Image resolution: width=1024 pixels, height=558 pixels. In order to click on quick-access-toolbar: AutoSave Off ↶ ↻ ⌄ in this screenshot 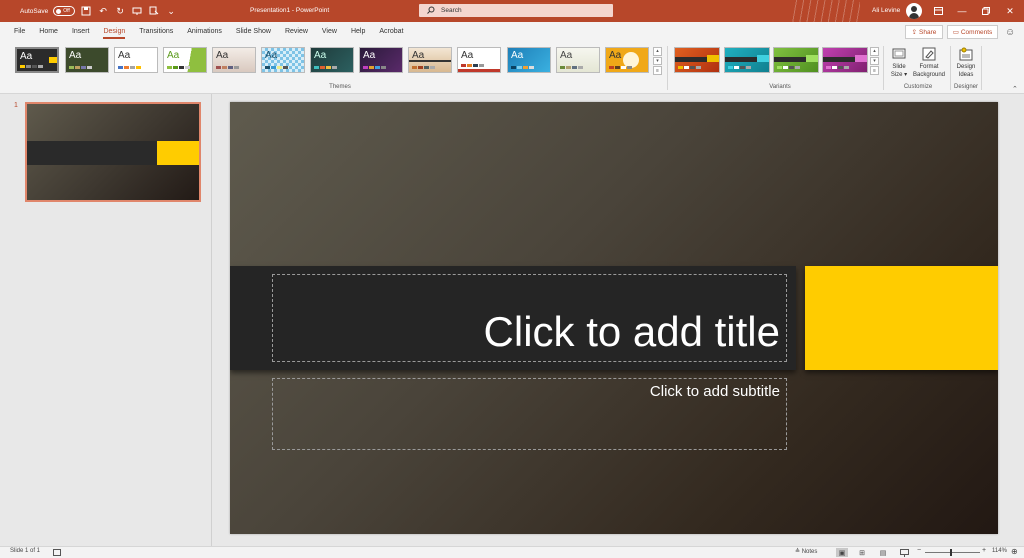, I will do `click(88, 11)`.